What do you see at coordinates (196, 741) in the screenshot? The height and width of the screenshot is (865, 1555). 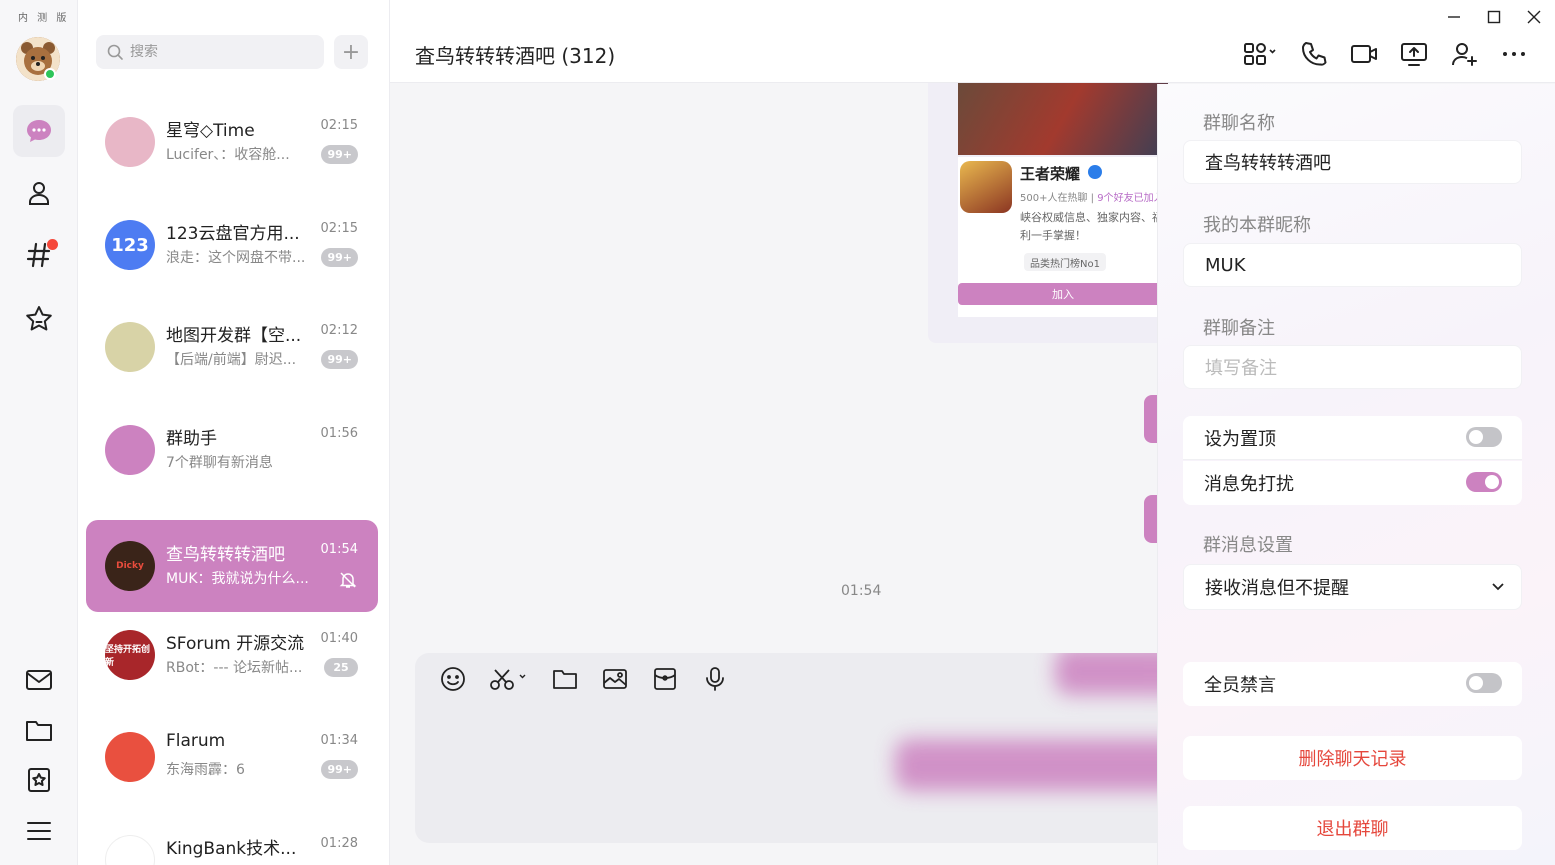 I see `chat-name: Flarum` at bounding box center [196, 741].